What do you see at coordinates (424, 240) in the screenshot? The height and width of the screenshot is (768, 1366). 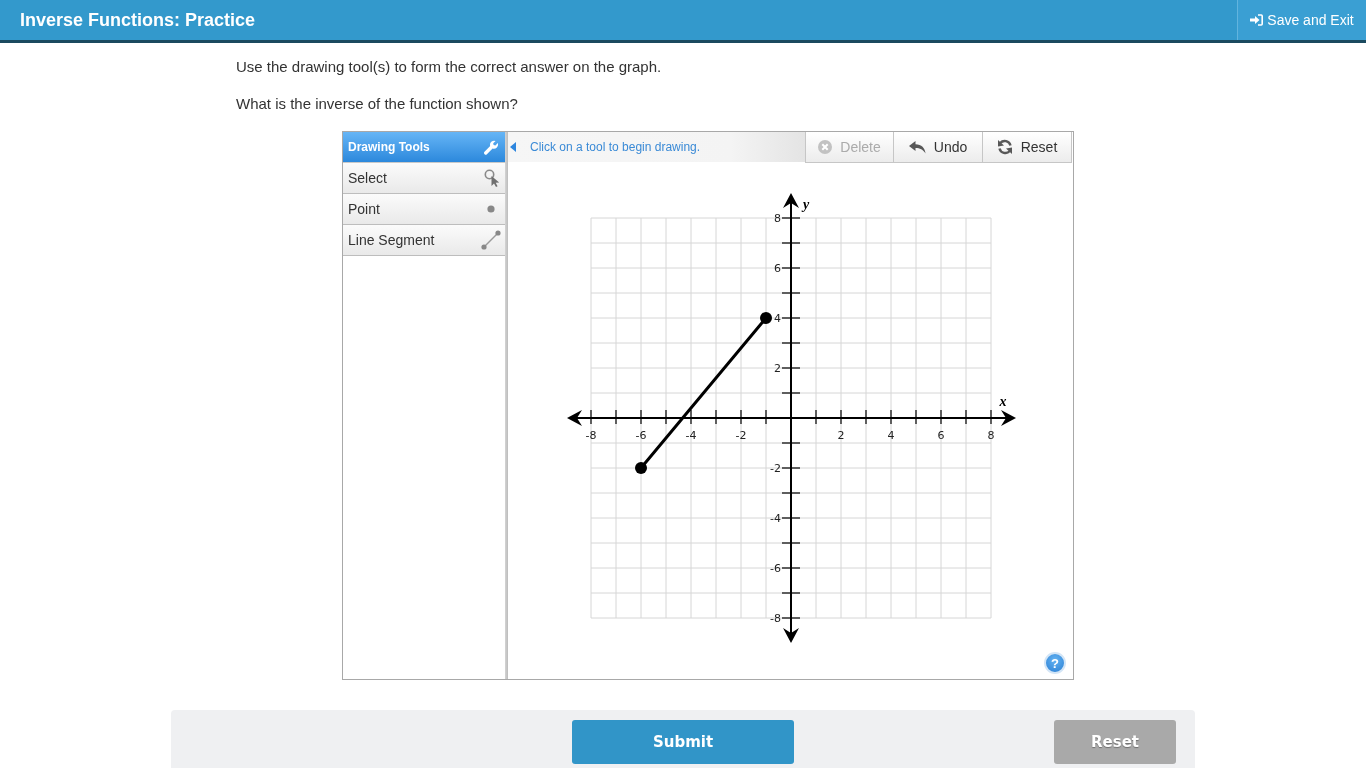 I see `tool-button: Line Segment` at bounding box center [424, 240].